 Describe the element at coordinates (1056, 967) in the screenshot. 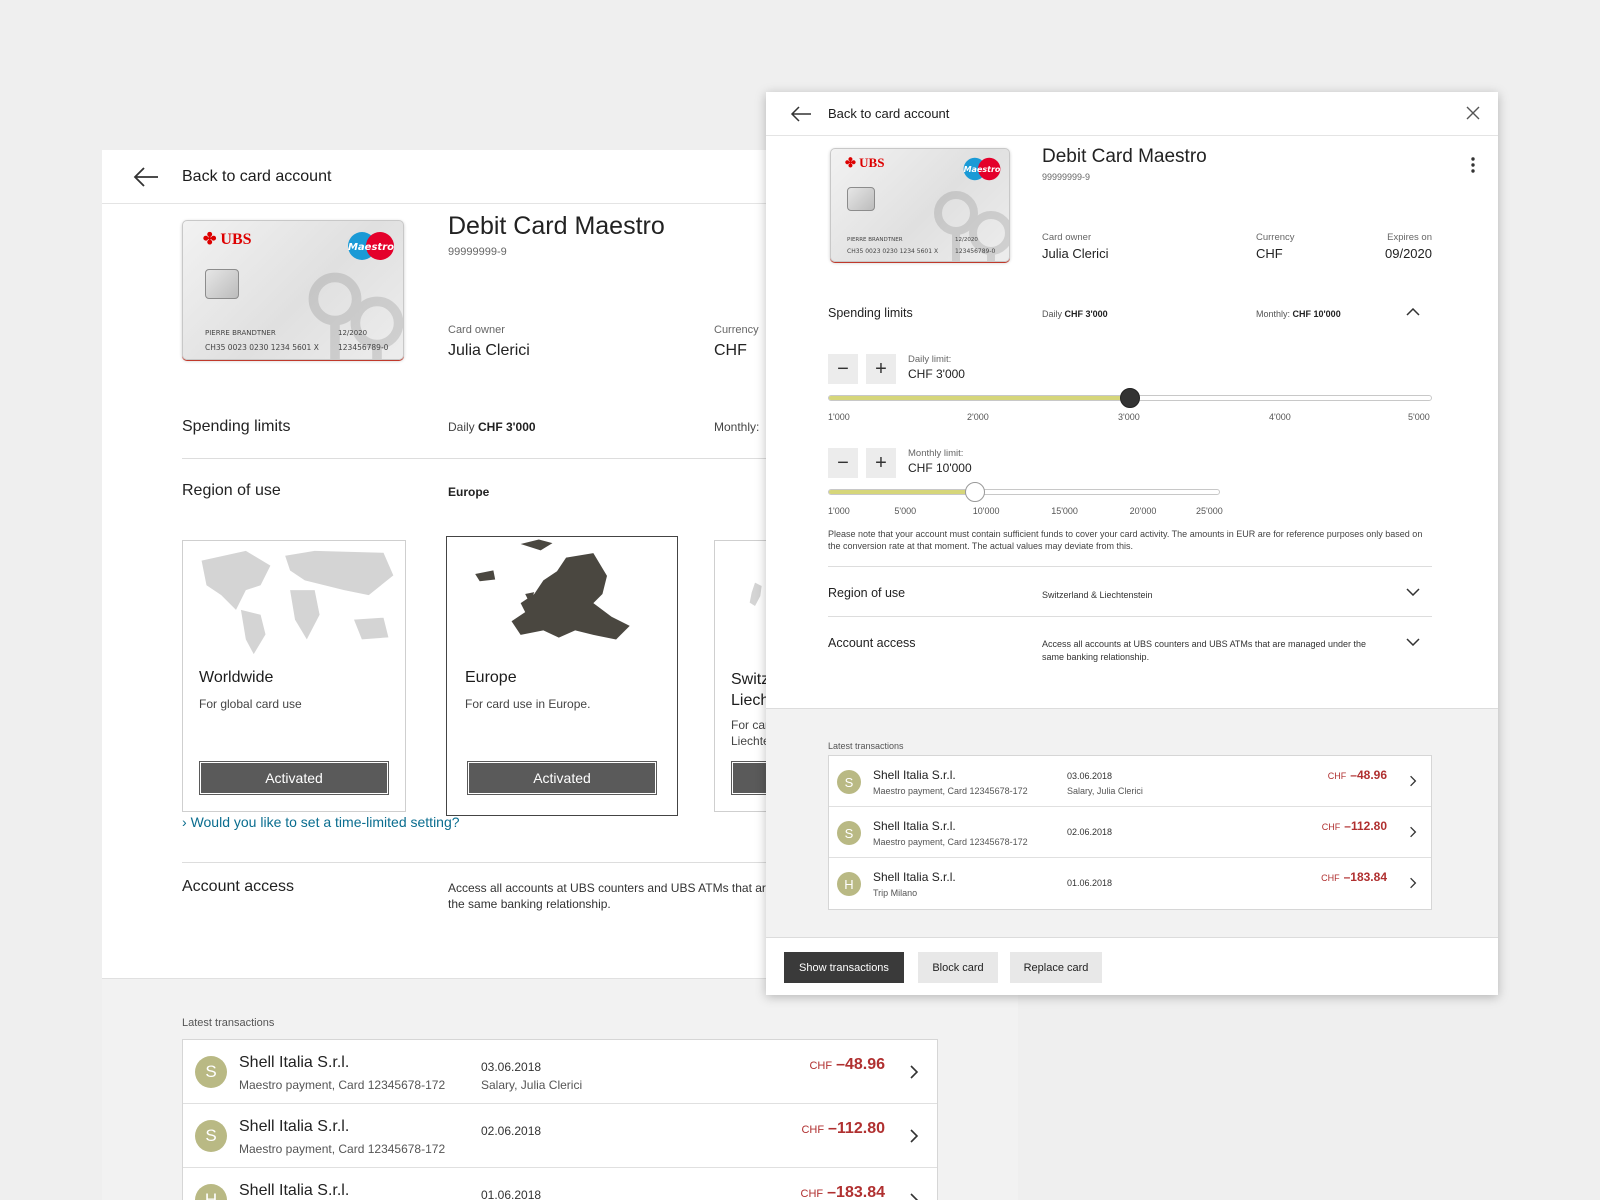

I see `replace-card-button: Replace card` at that location.